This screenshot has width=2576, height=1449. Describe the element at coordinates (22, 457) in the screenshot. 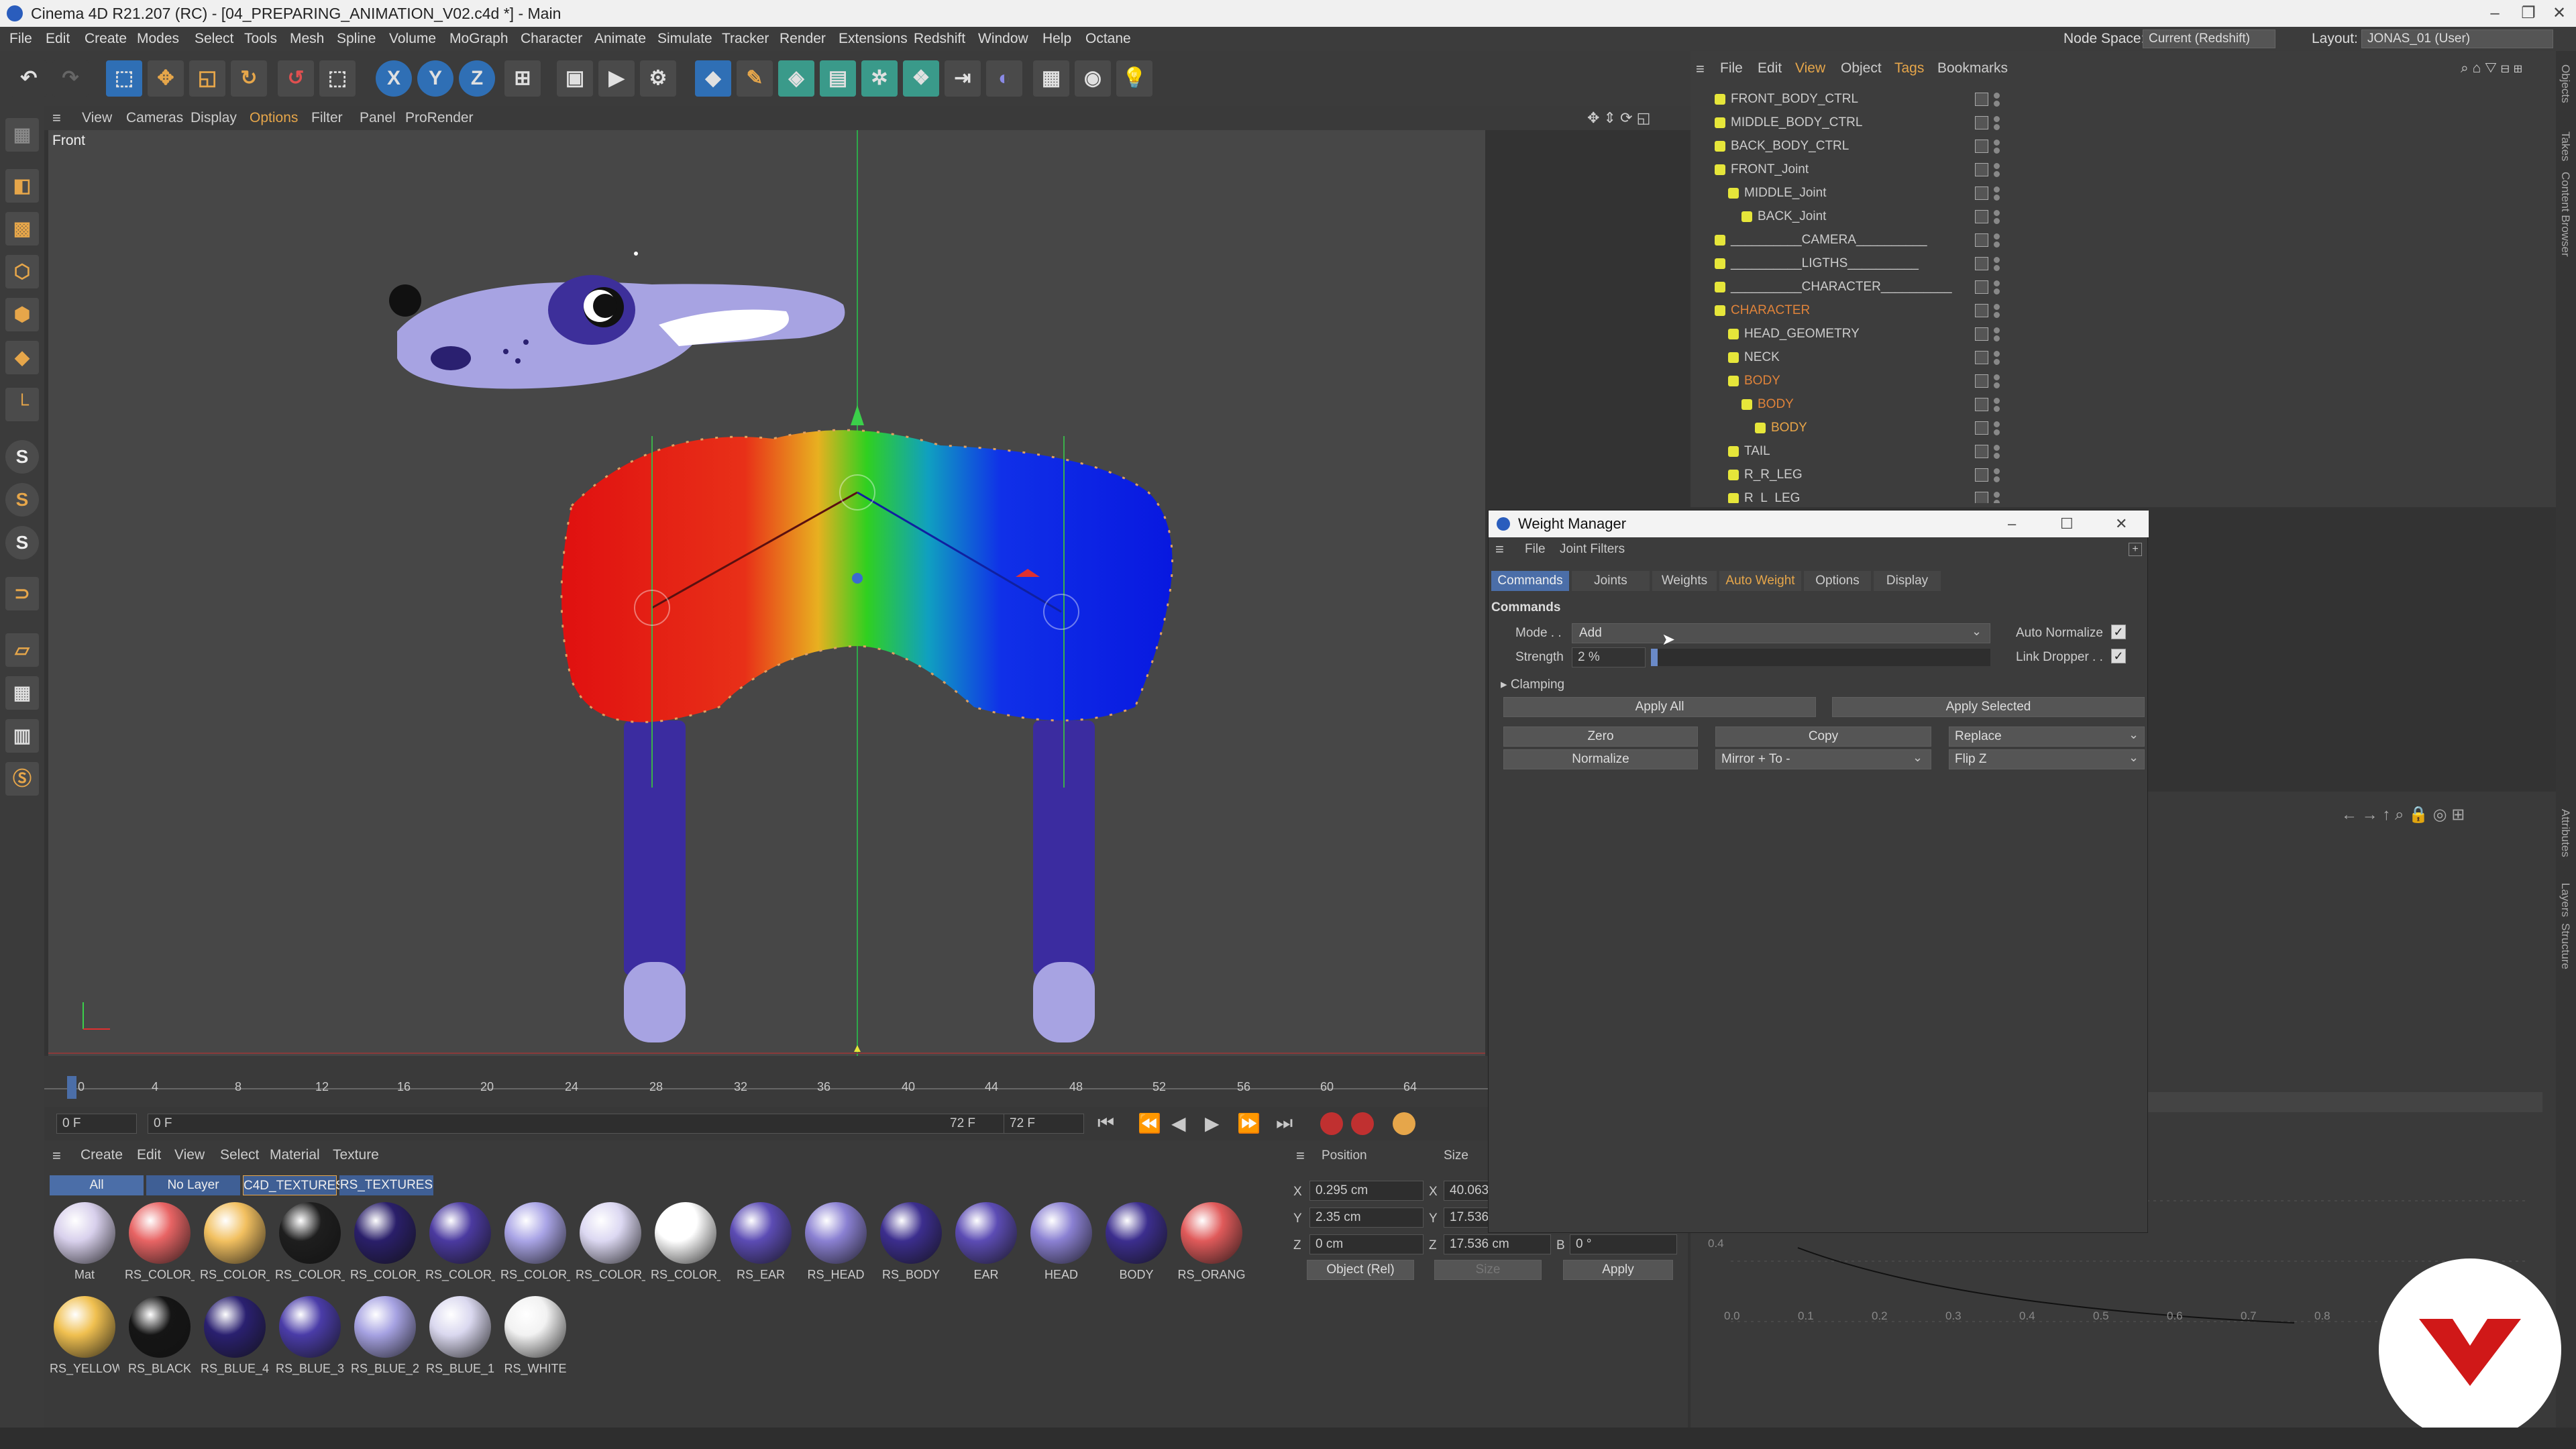

I see `snap-button: S` at that location.